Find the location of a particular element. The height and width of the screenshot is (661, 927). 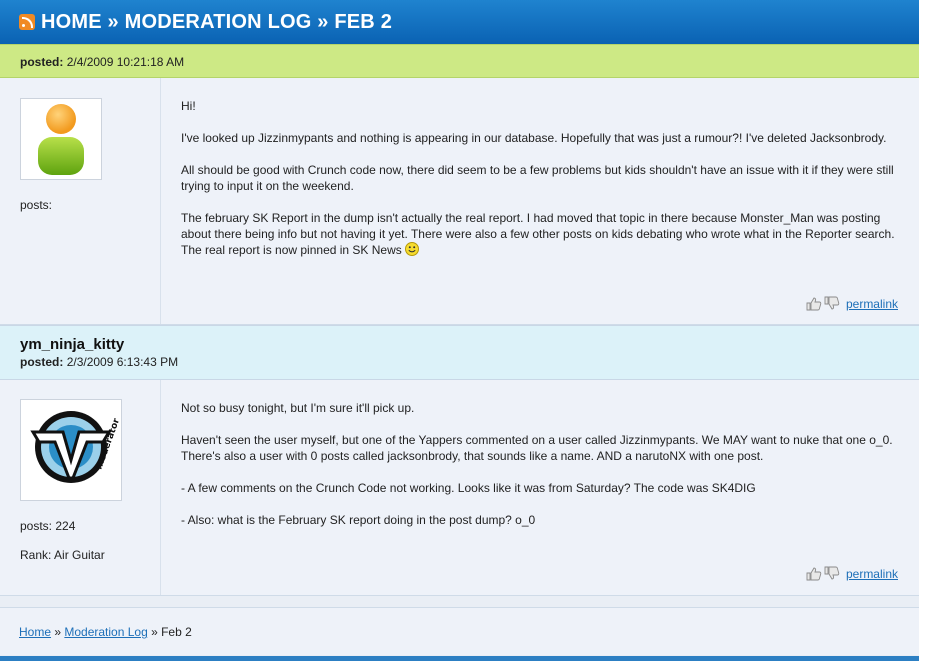

smiley-icon is located at coordinates (412, 249).